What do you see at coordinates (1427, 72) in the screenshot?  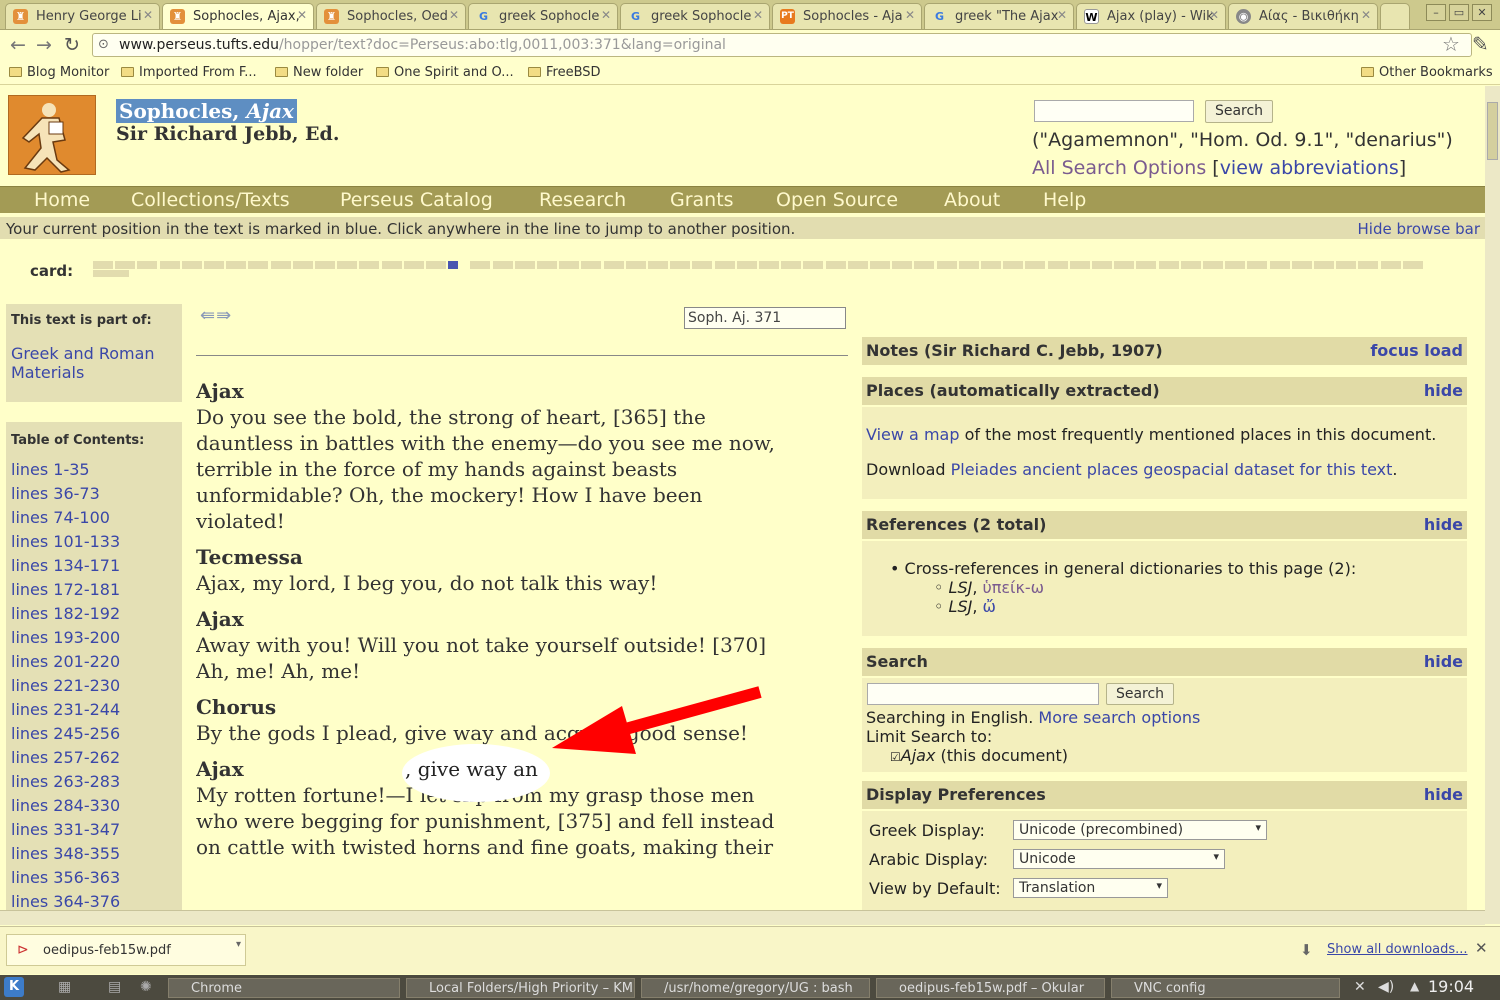 I see `other-bookmarks: Other Bookmarks` at bounding box center [1427, 72].